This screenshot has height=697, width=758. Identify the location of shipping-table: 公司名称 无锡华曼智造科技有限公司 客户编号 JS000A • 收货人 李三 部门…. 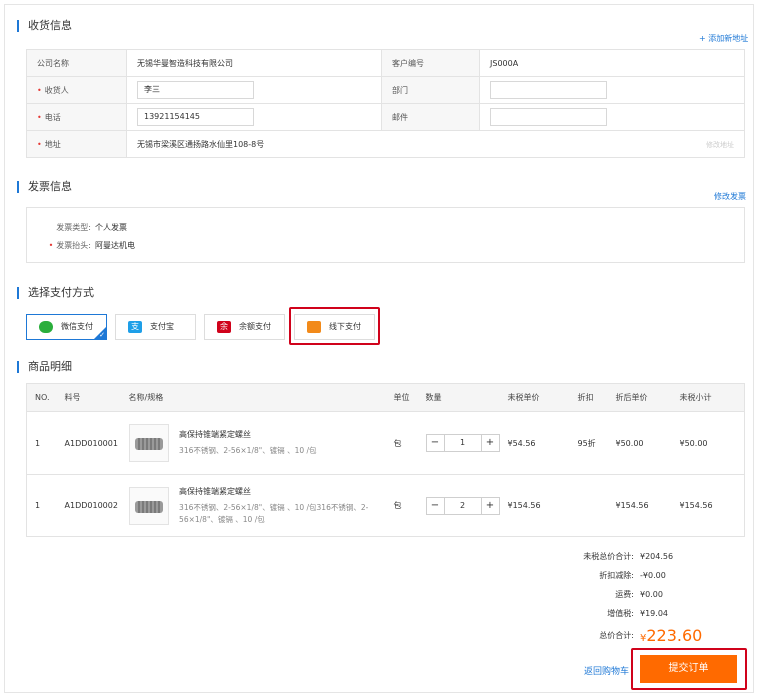
(385, 103).